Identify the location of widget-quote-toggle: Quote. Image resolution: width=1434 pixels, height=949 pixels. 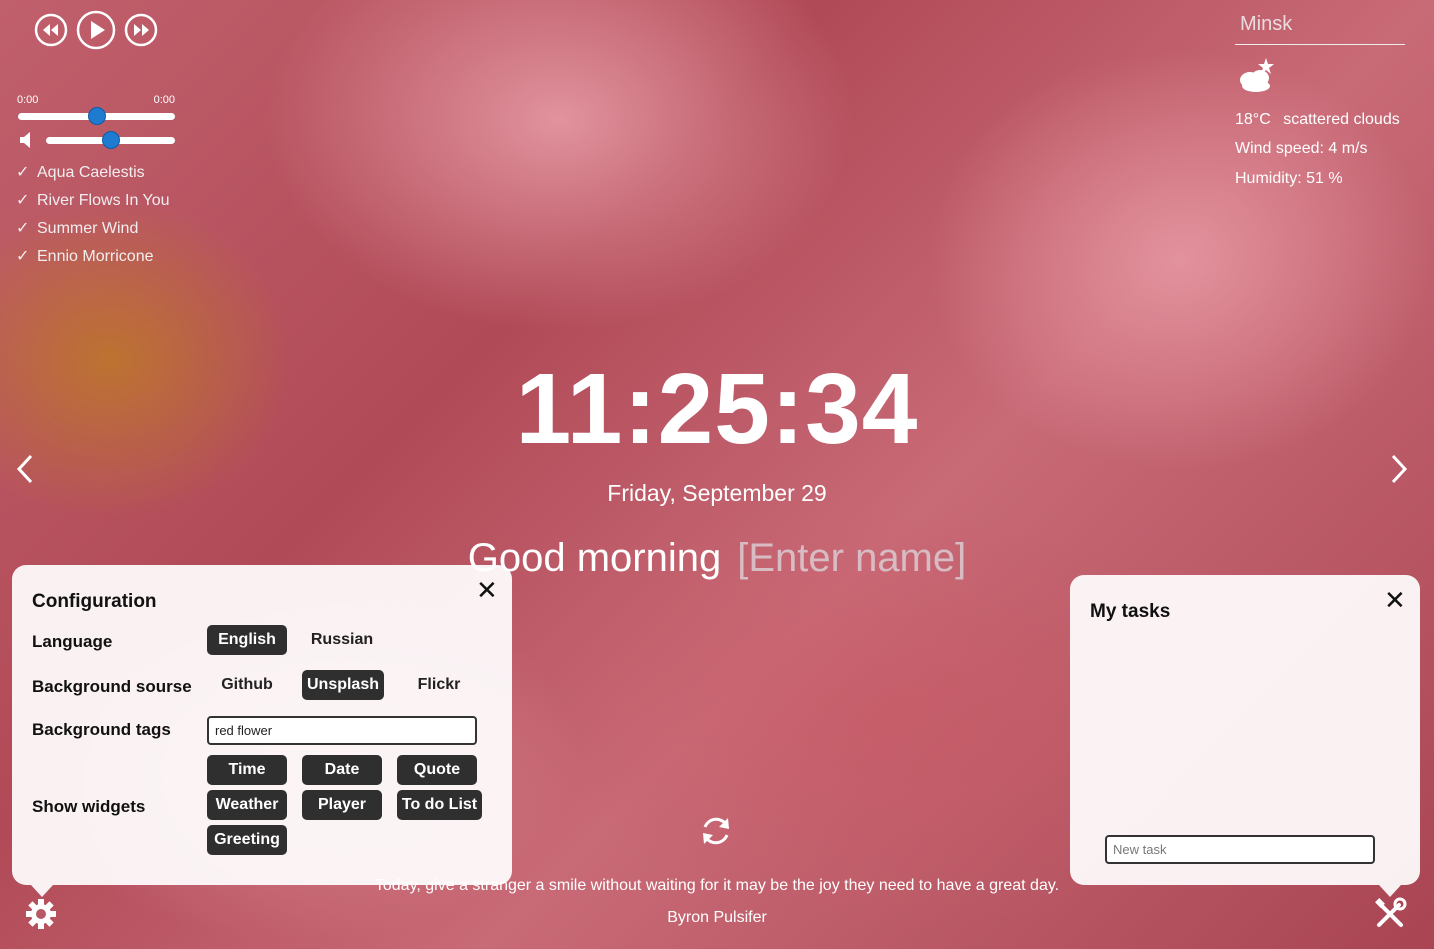
(437, 770).